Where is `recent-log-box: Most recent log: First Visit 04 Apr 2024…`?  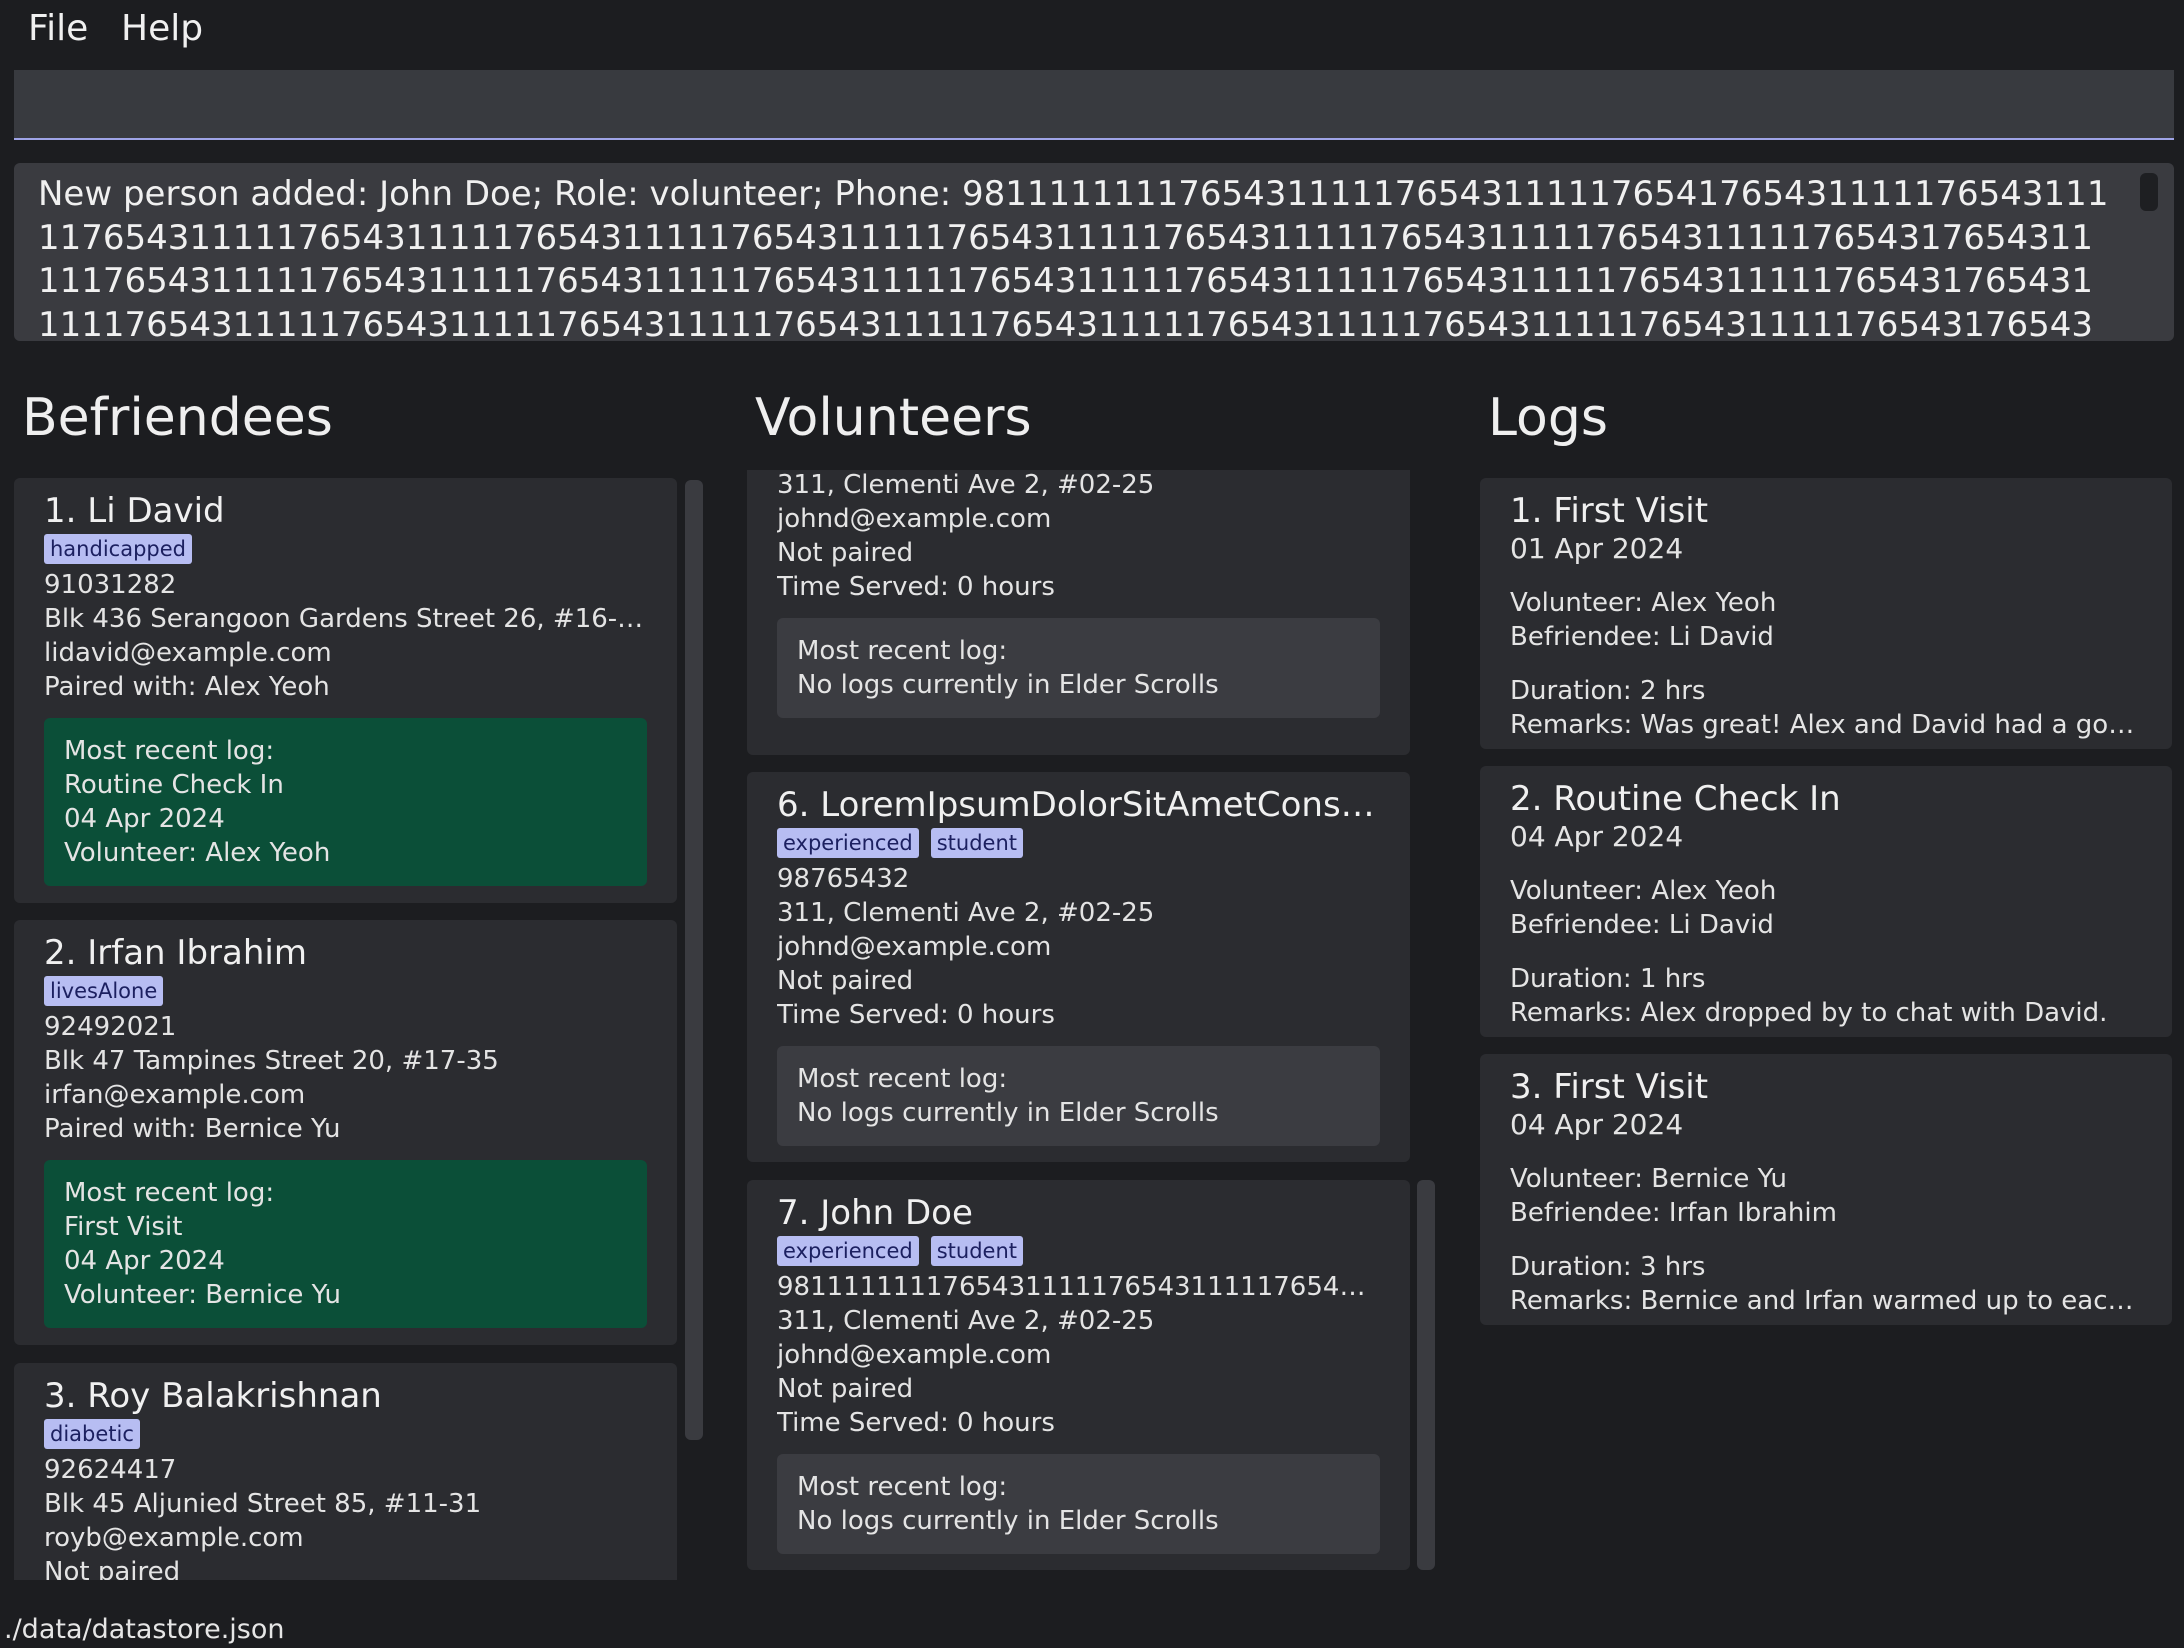 recent-log-box: Most recent log: First Visit 04 Apr 2024… is located at coordinates (345, 1244).